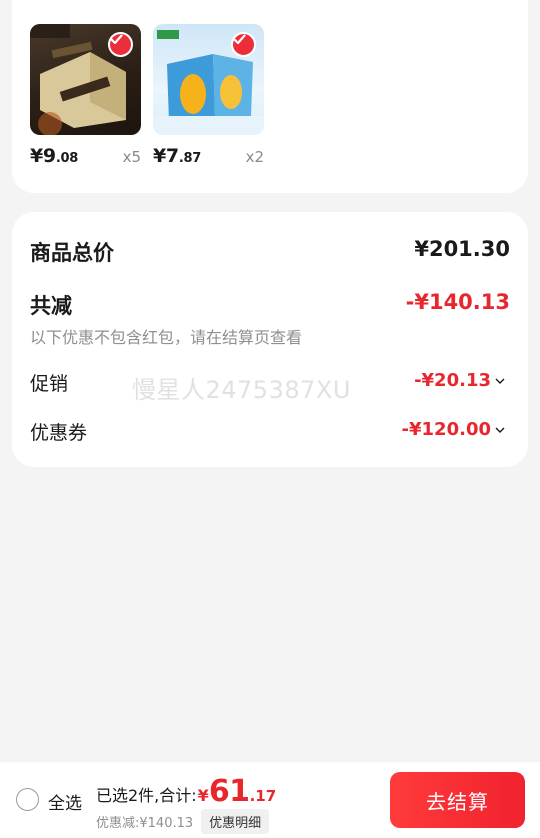 The height and width of the screenshot is (838, 540). What do you see at coordinates (72, 253) in the screenshot?
I see `total-price-label: 商品总价` at bounding box center [72, 253].